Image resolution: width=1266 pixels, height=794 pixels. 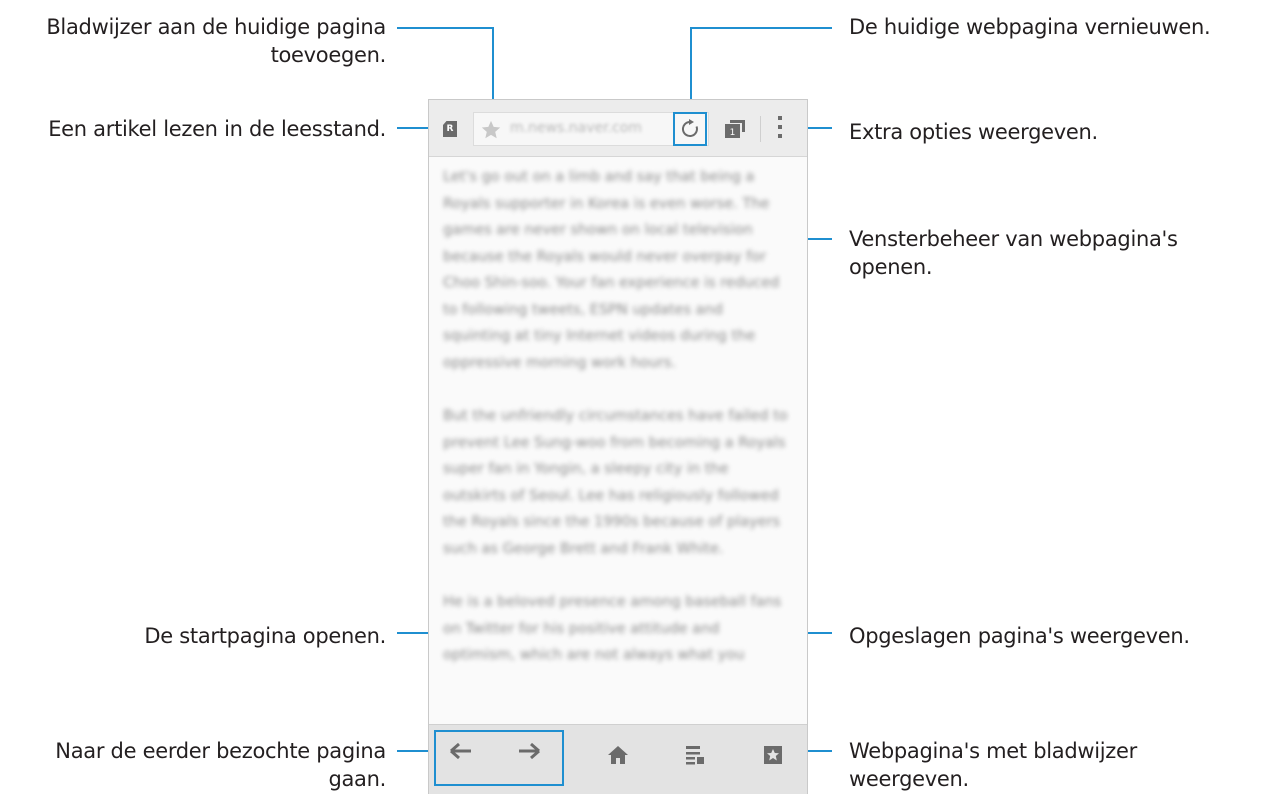 I want to click on browser-toolbar: R m.news.naver.com 1, so click(x=618, y=128).